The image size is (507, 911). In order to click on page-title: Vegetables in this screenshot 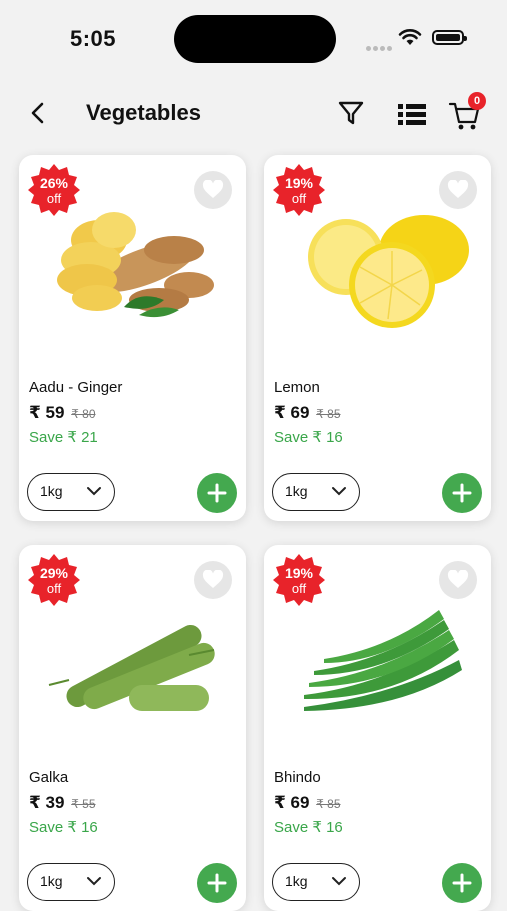, I will do `click(143, 112)`.